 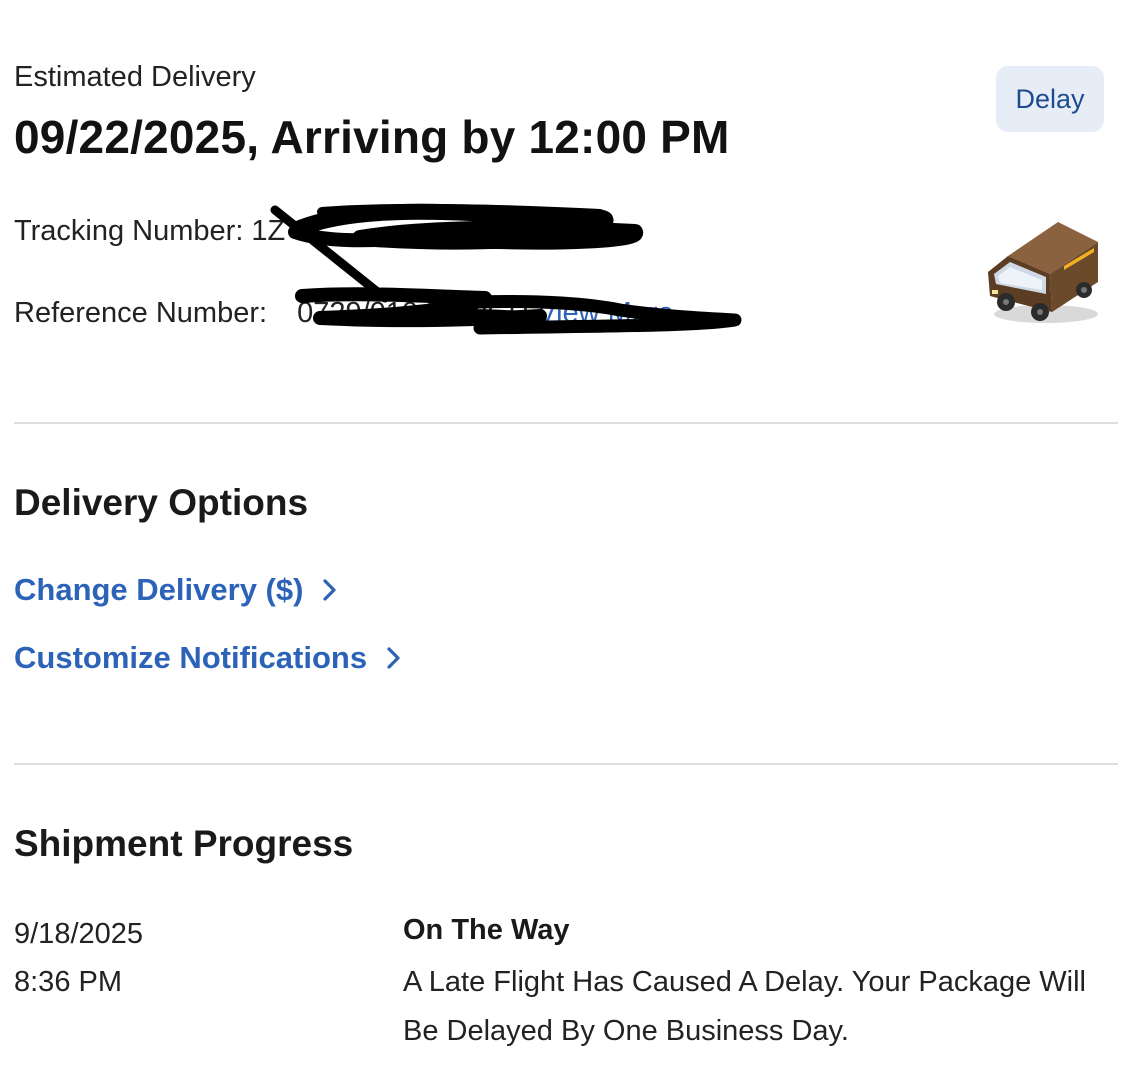 I want to click on progress-event-status: On The Way, so click(x=486, y=930).